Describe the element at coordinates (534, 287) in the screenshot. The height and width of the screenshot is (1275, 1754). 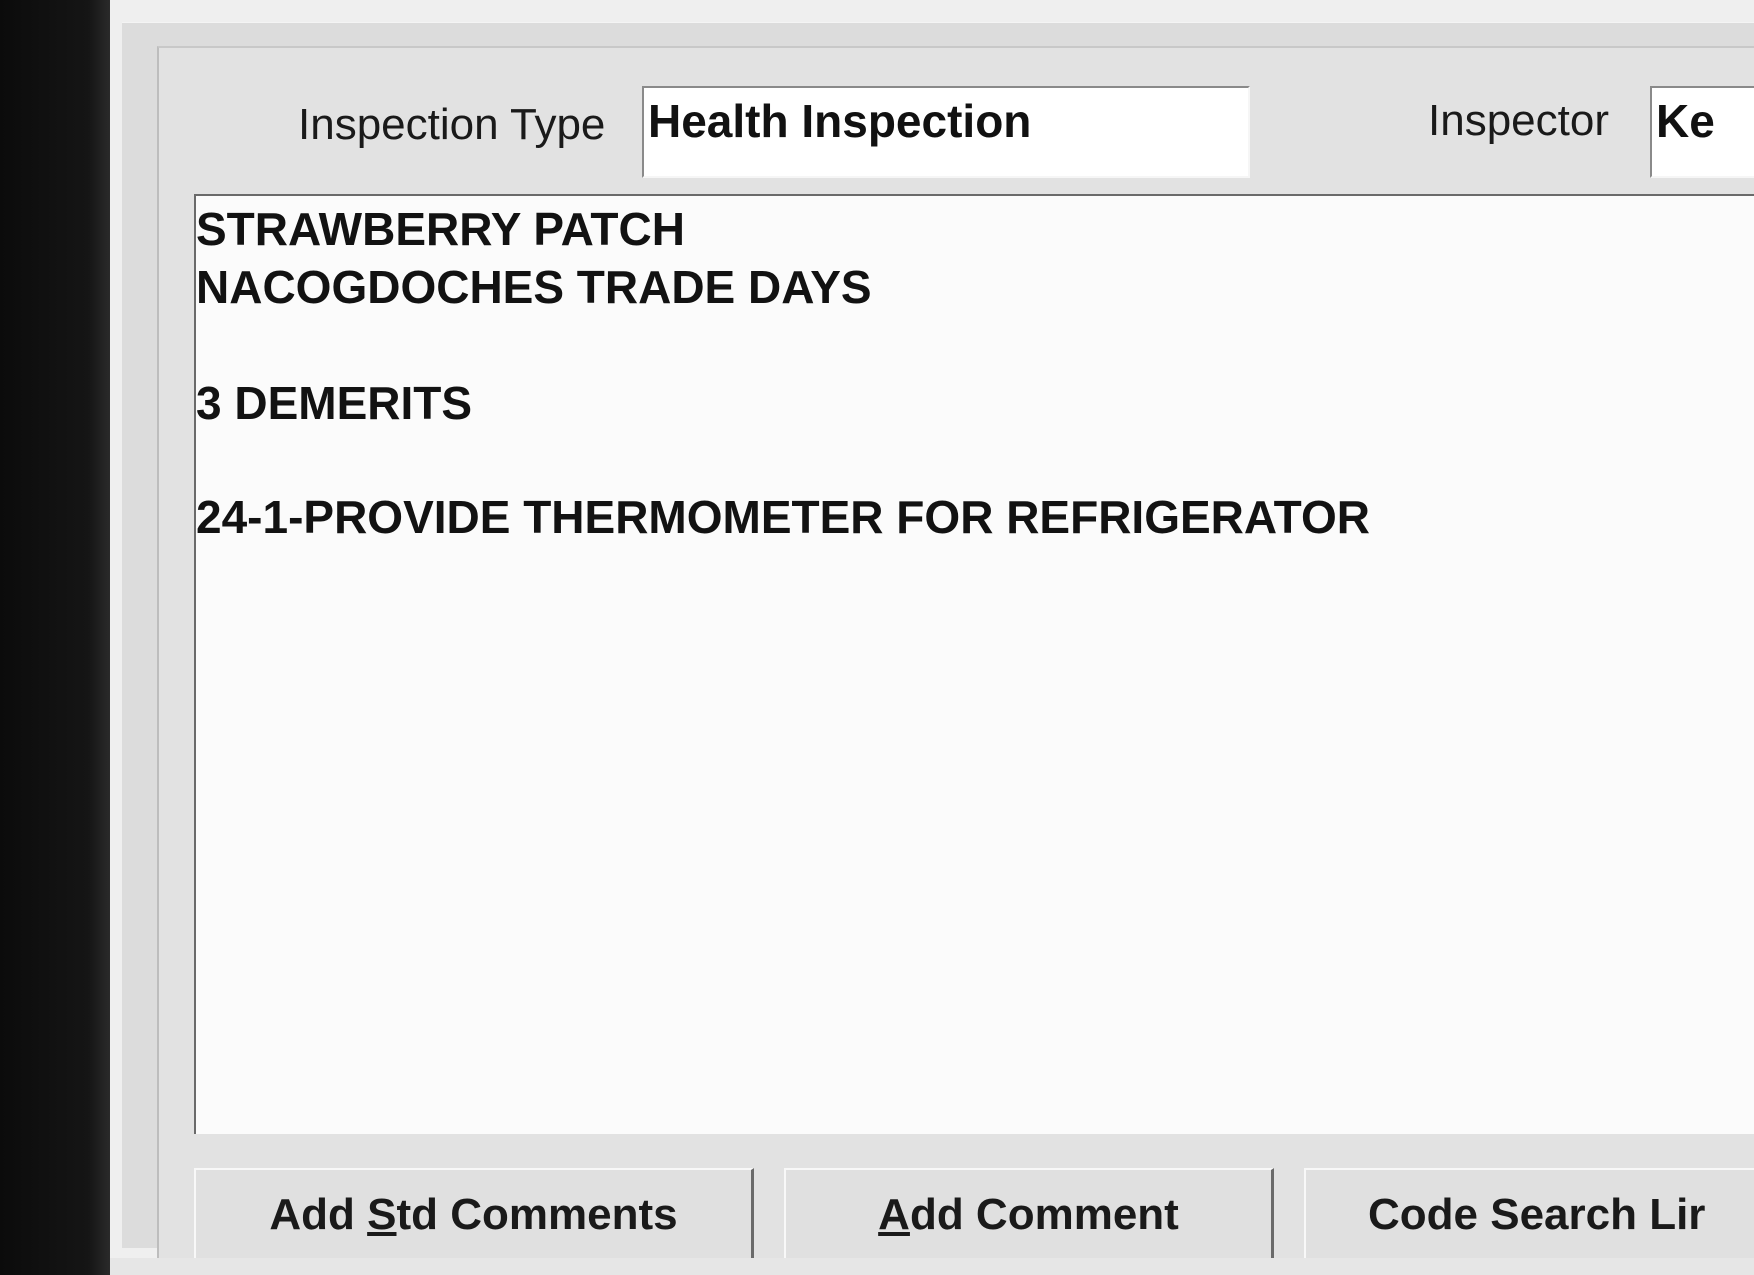
I see `comment-line-location: NACOGDOCHES TRADE DAYS` at that location.